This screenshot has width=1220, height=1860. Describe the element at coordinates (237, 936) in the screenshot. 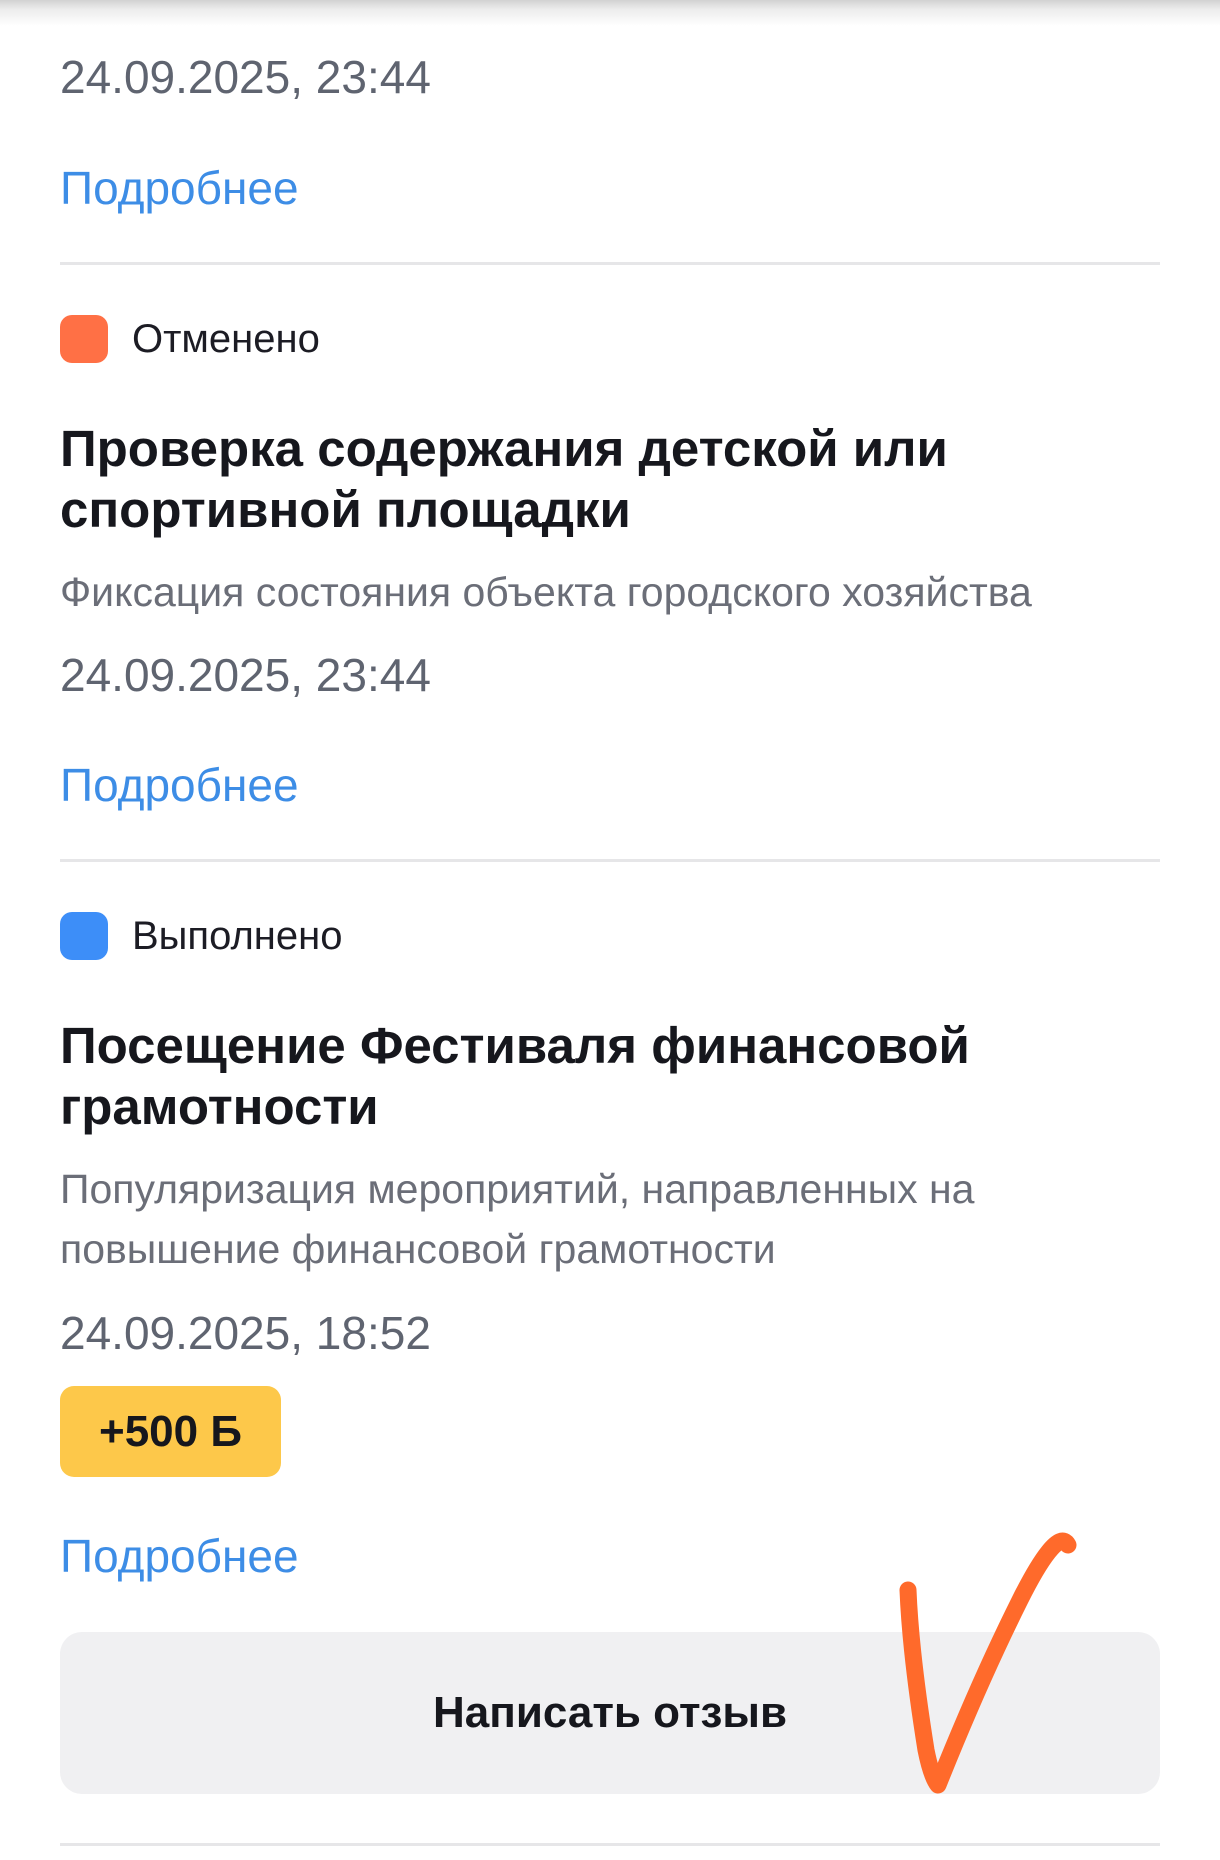

I see `status-label: Выполнено` at that location.